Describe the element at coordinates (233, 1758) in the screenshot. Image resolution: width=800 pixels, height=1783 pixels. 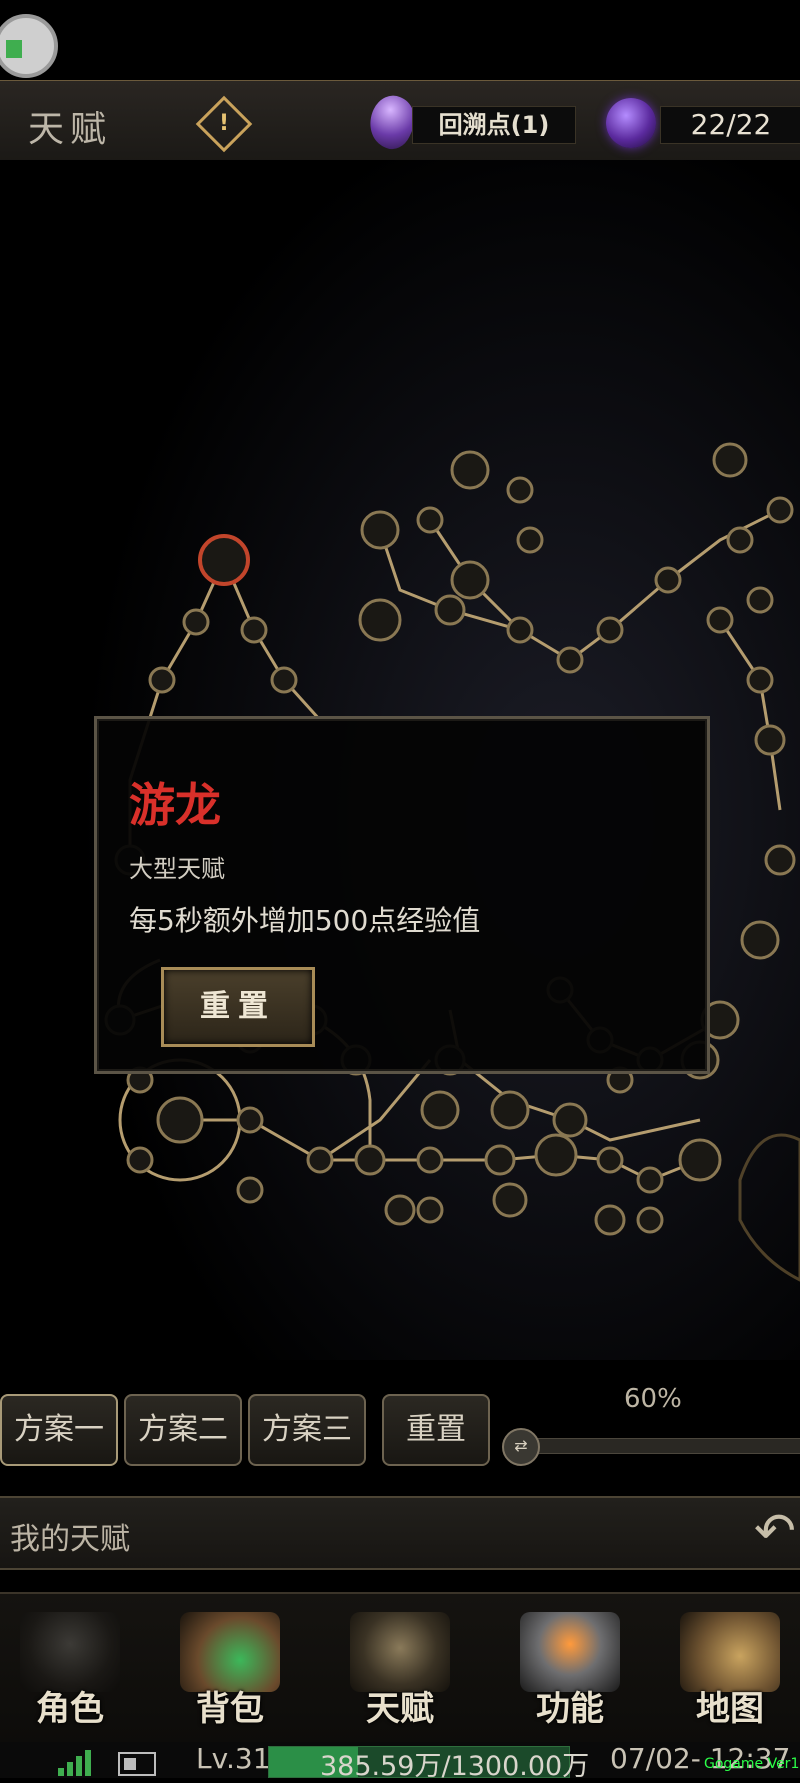
I see `player-level: Lv.31` at that location.